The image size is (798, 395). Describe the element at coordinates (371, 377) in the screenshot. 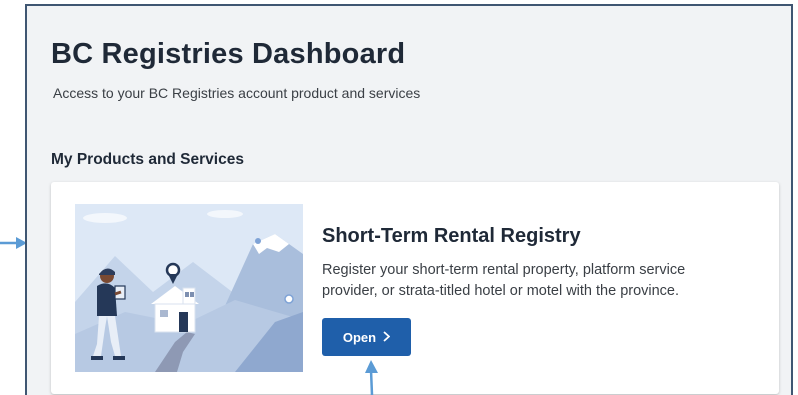

I see `annotation-arrow-up` at that location.